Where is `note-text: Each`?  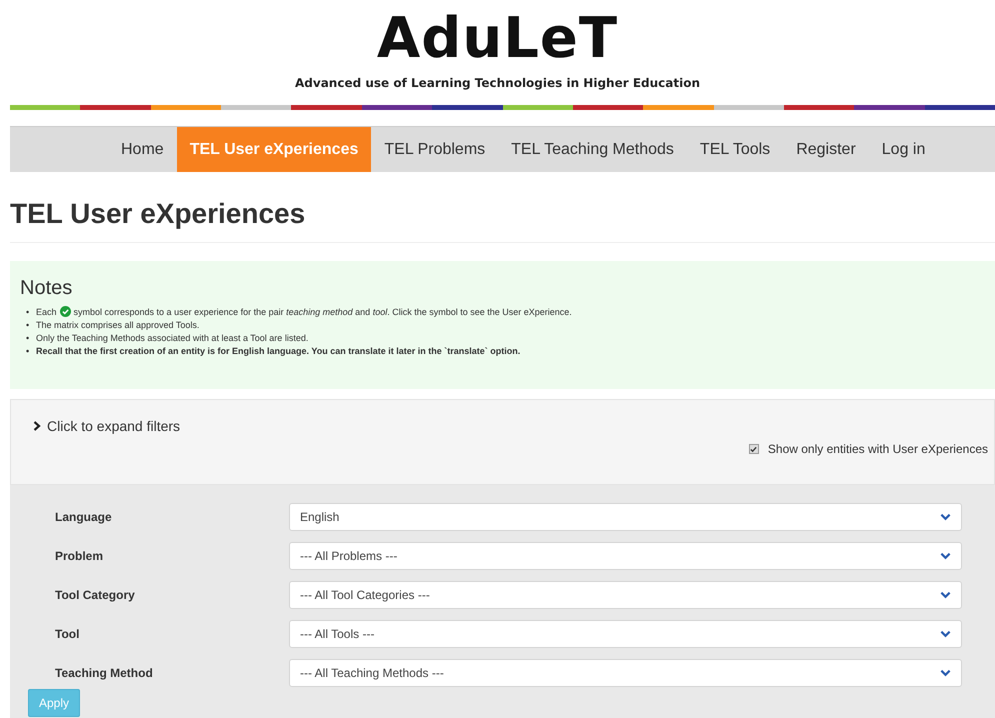
note-text: Each is located at coordinates (46, 312).